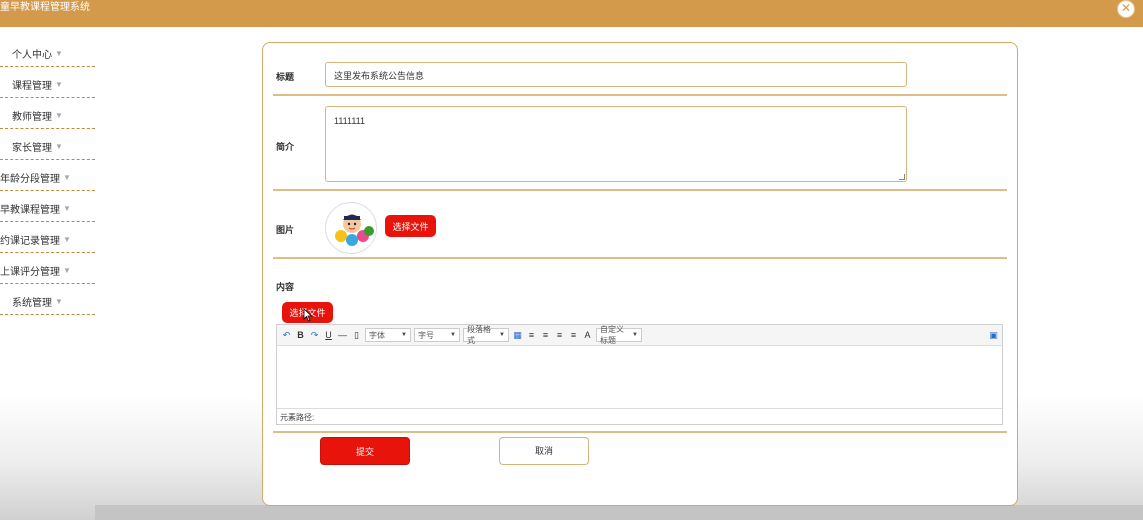 The width and height of the screenshot is (1143, 520). What do you see at coordinates (342, 335) in the screenshot?
I see `horizontal-line-icon: —` at bounding box center [342, 335].